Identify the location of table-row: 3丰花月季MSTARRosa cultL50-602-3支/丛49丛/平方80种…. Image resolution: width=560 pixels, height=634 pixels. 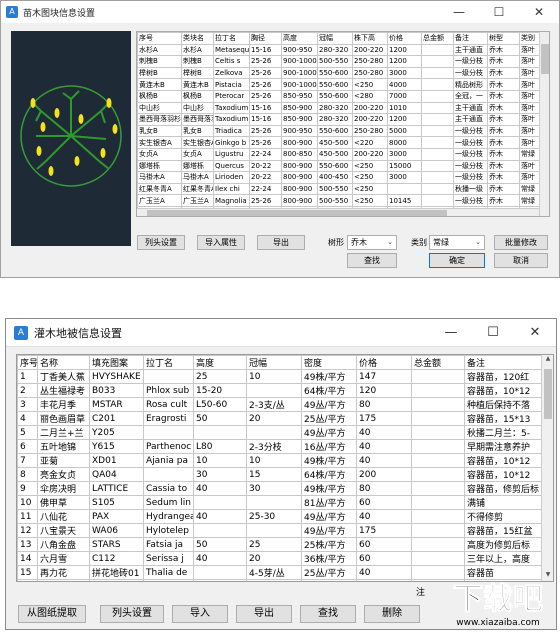
(280, 405).